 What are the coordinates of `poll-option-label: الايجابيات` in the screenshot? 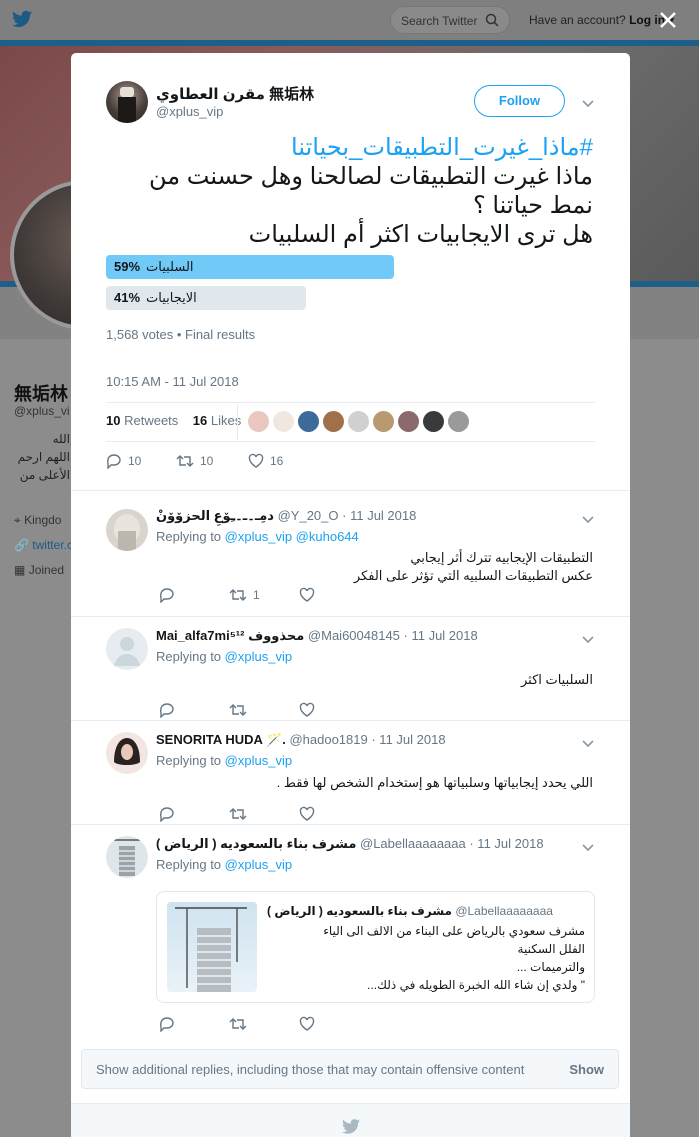 It's located at (171, 297).